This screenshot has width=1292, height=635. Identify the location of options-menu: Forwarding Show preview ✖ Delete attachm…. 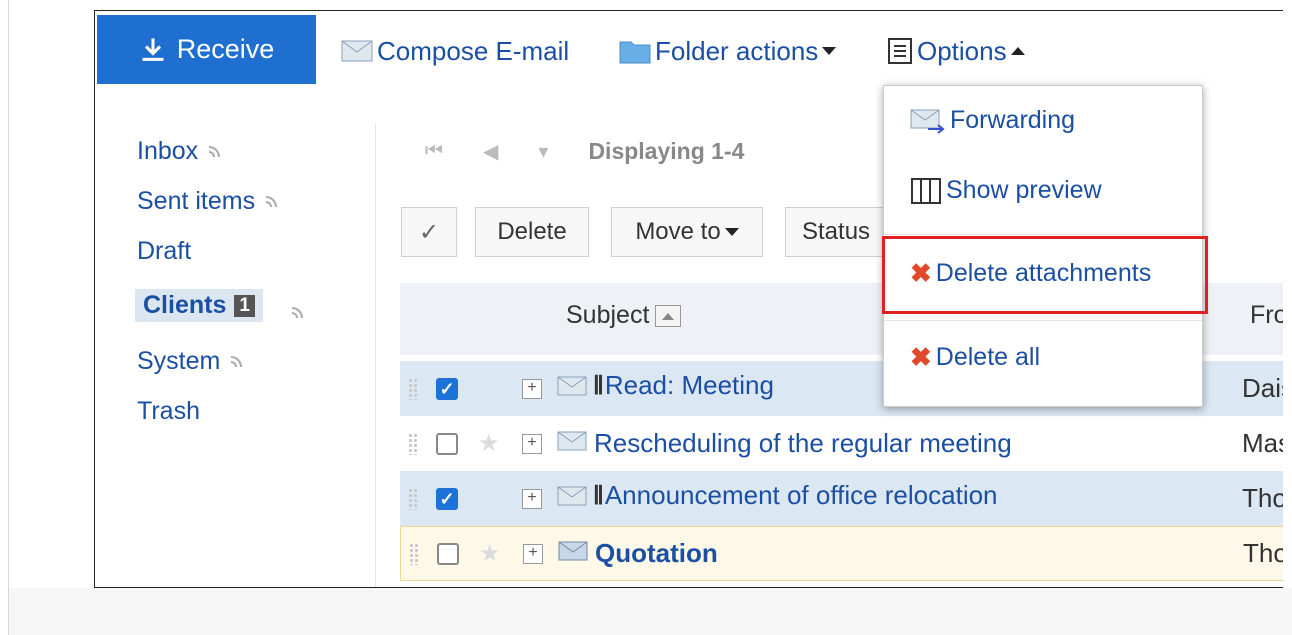
(1045, 246).